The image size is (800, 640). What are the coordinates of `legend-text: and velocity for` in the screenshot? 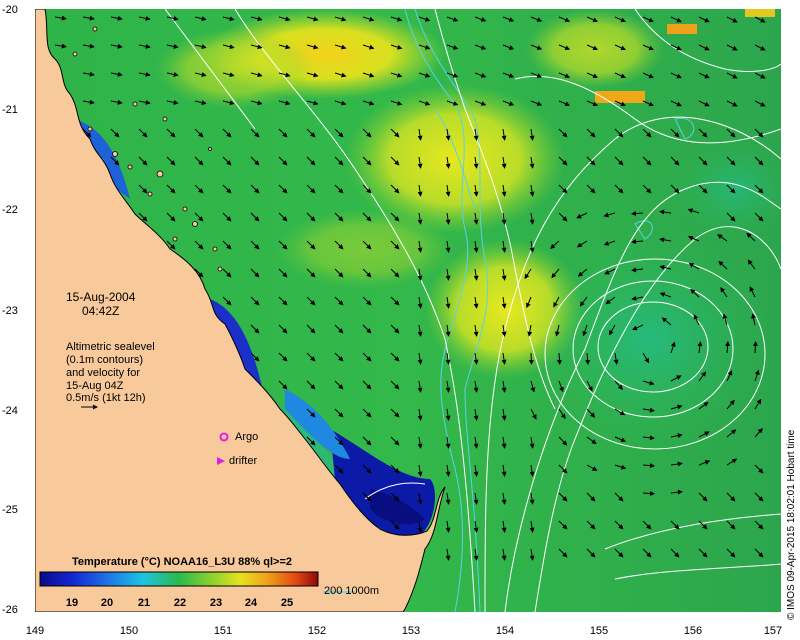 It's located at (103, 373).